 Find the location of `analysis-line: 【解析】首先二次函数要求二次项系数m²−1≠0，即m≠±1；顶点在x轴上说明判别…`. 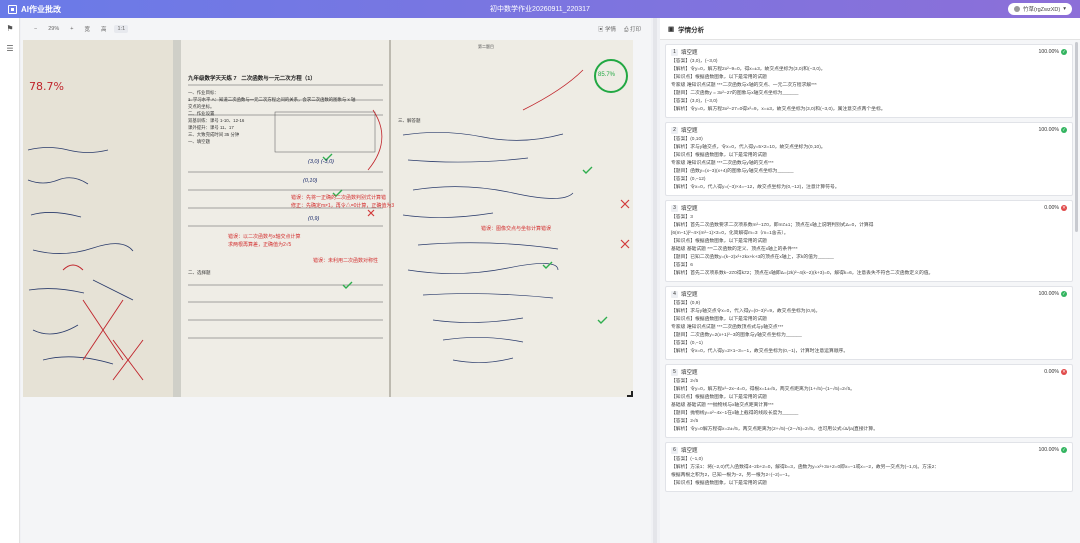

analysis-line: 【解析】首先二次函数要求二次项系数m²−1≠0，即m≠±1；顶点在x轴上说明判别… is located at coordinates (772, 225).